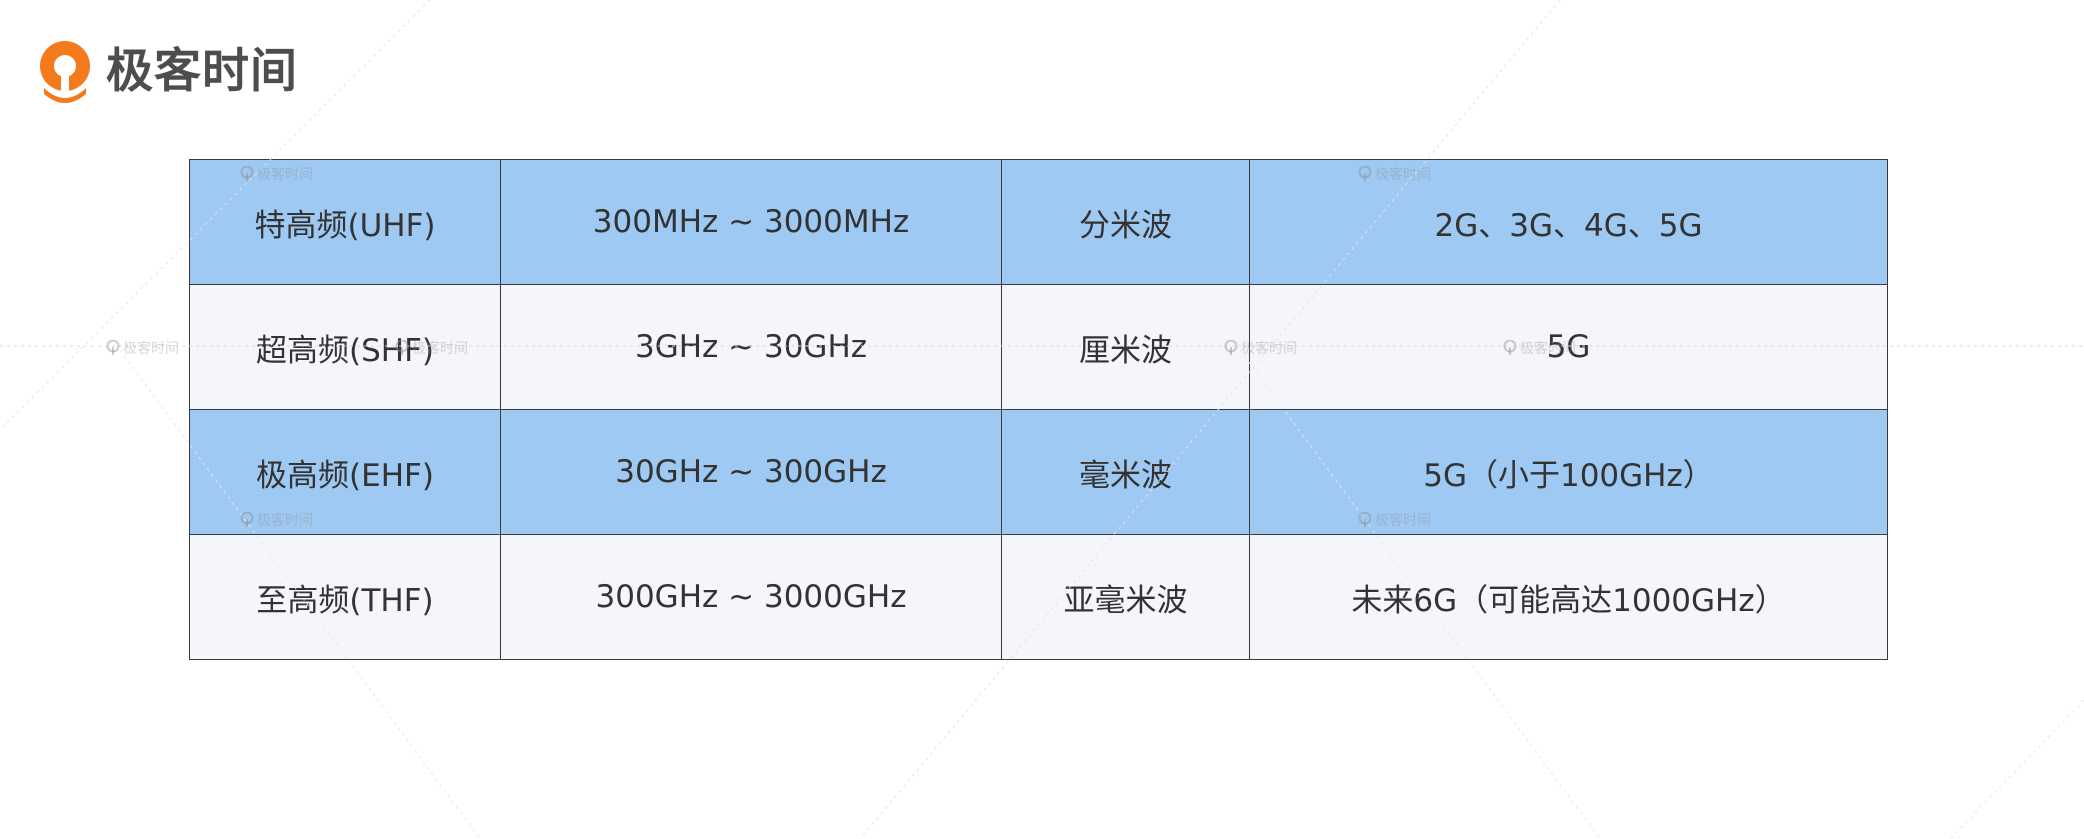  I want to click on band-cell: 极高频(EHF), so click(345, 472).